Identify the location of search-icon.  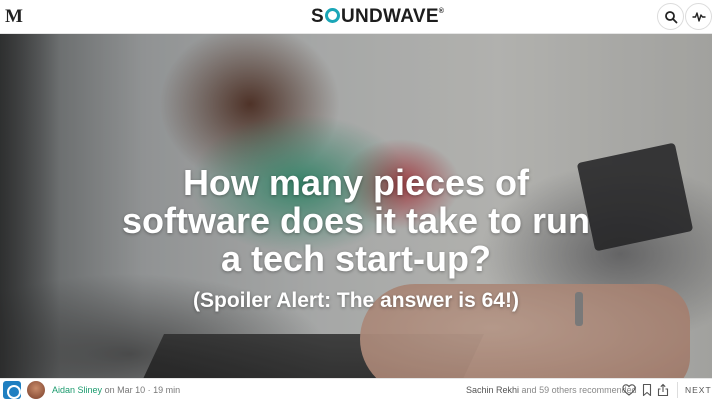
(671, 17).